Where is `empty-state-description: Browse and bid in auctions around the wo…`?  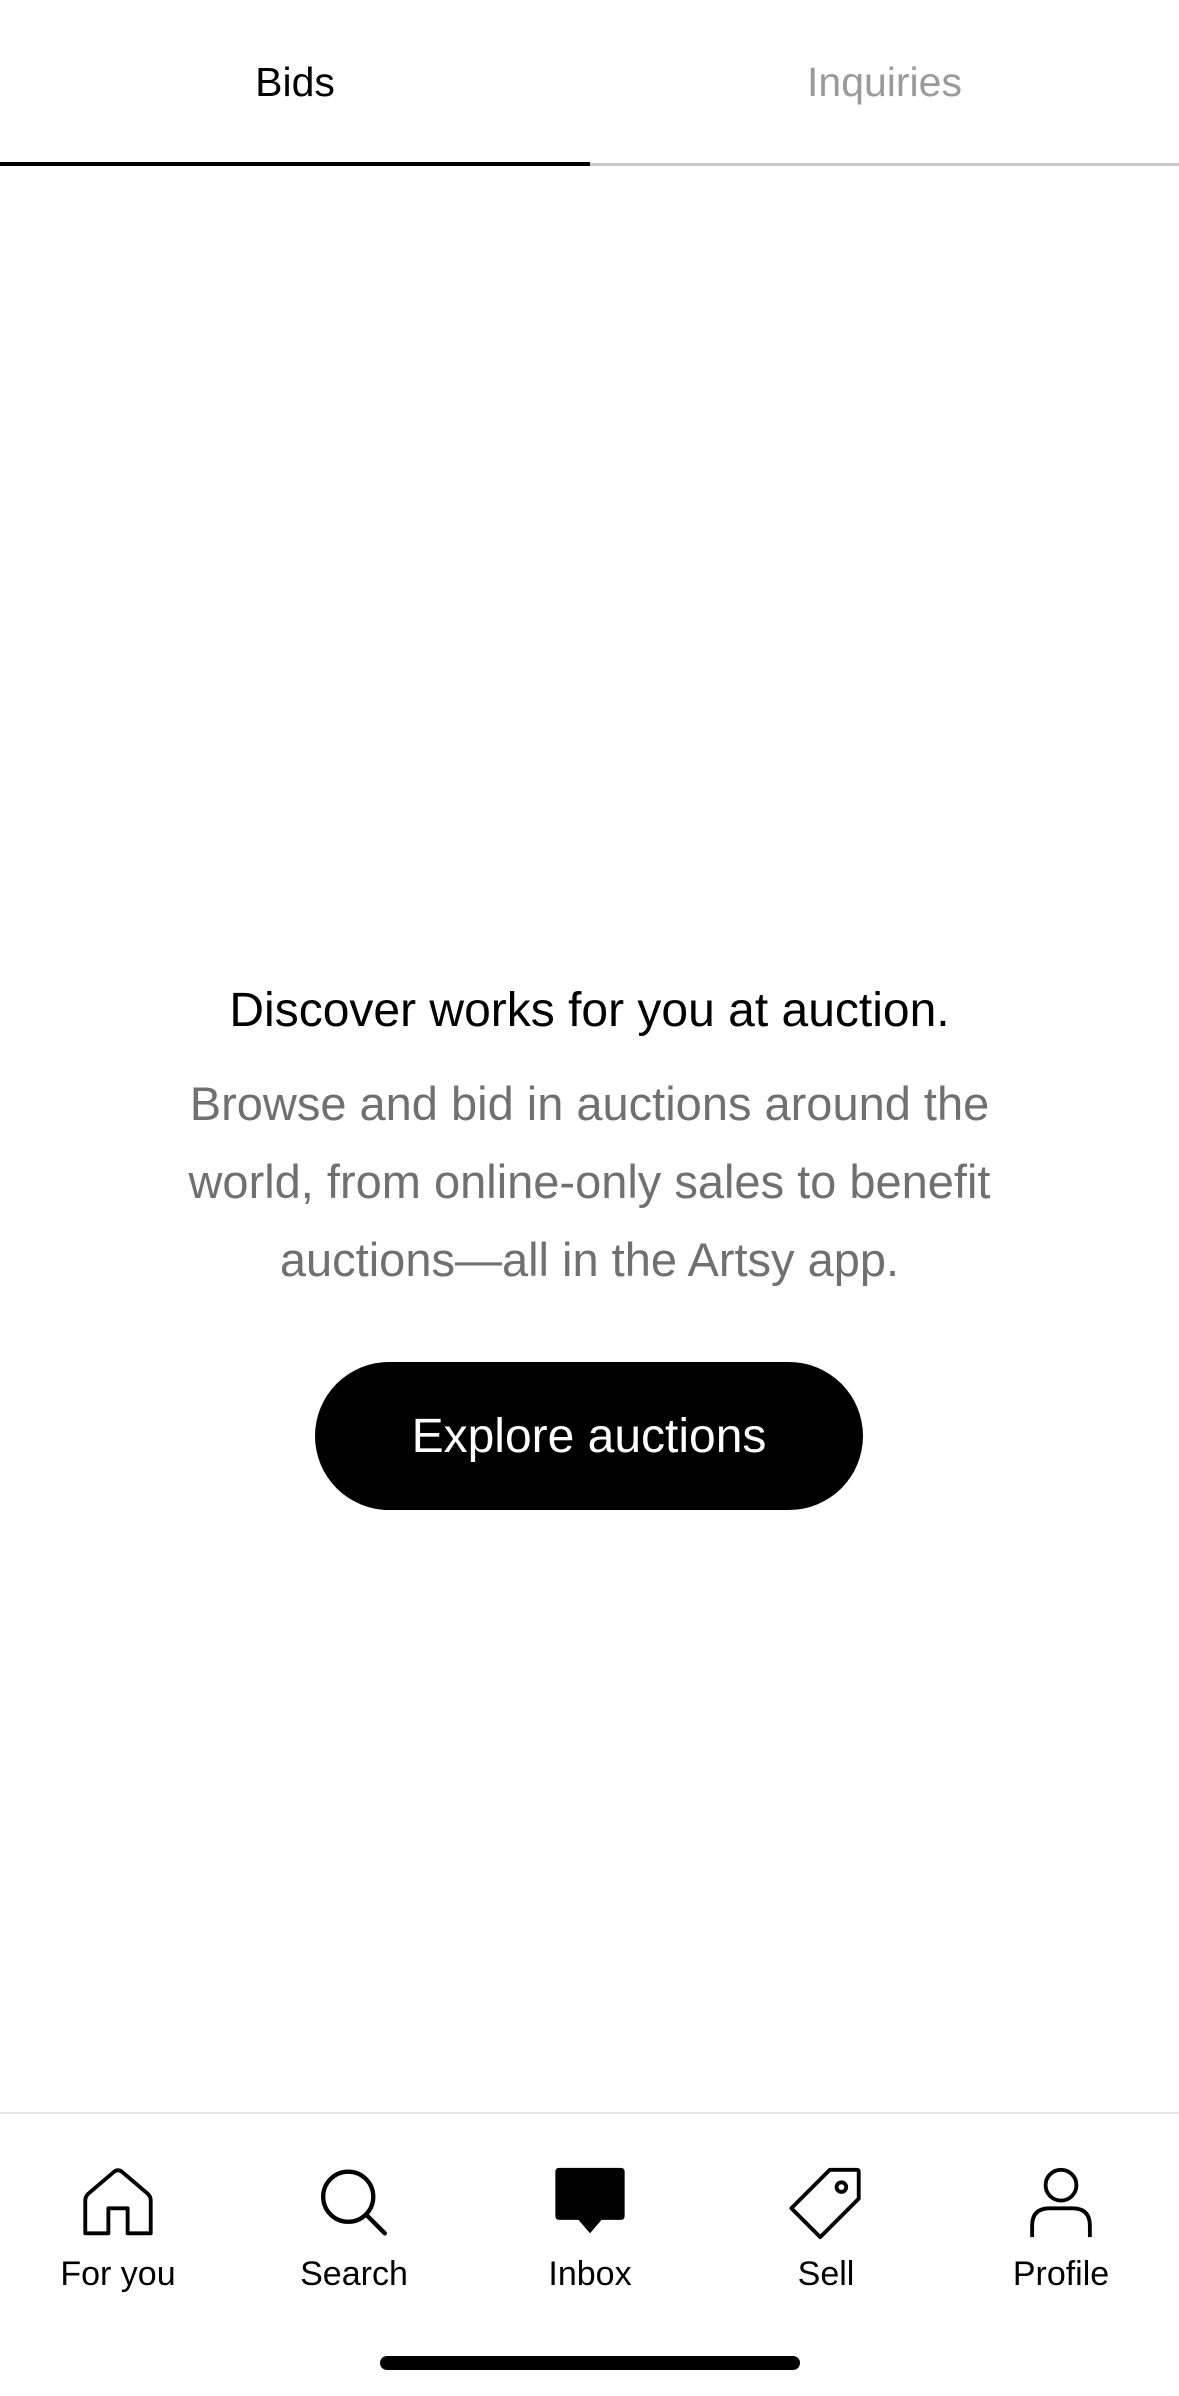
empty-state-description: Browse and bid in auctions around the wo… is located at coordinates (589, 1181).